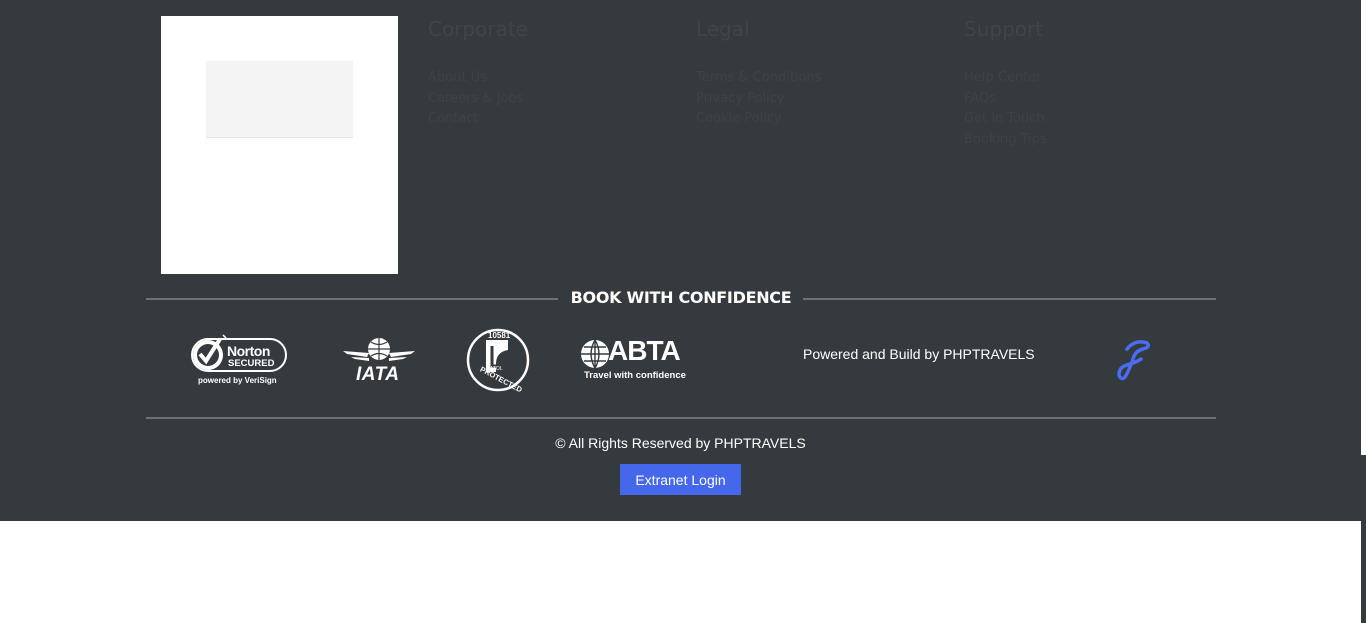  I want to click on abta-word: ABTA, so click(644, 350).